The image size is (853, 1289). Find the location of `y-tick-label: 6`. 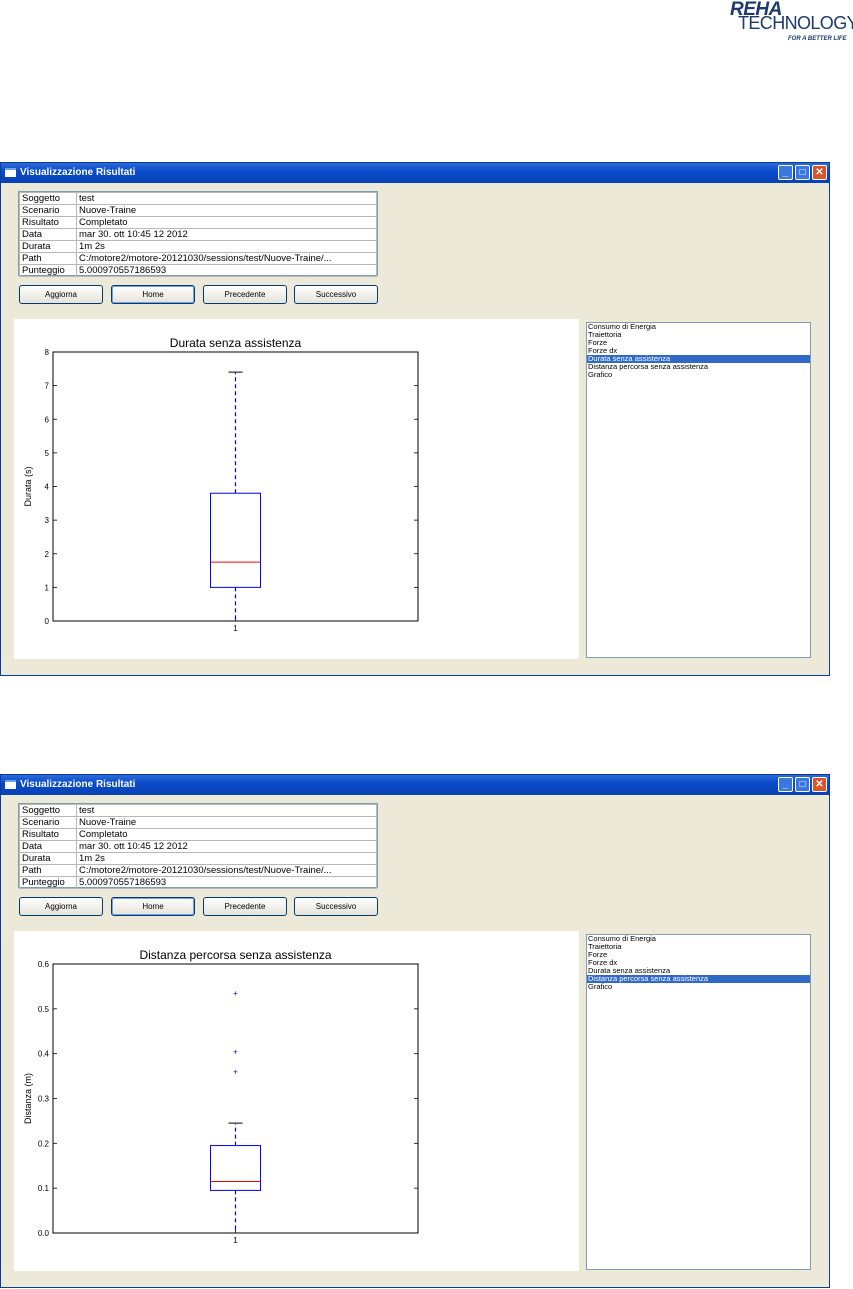

y-tick-label: 6 is located at coordinates (47, 419).